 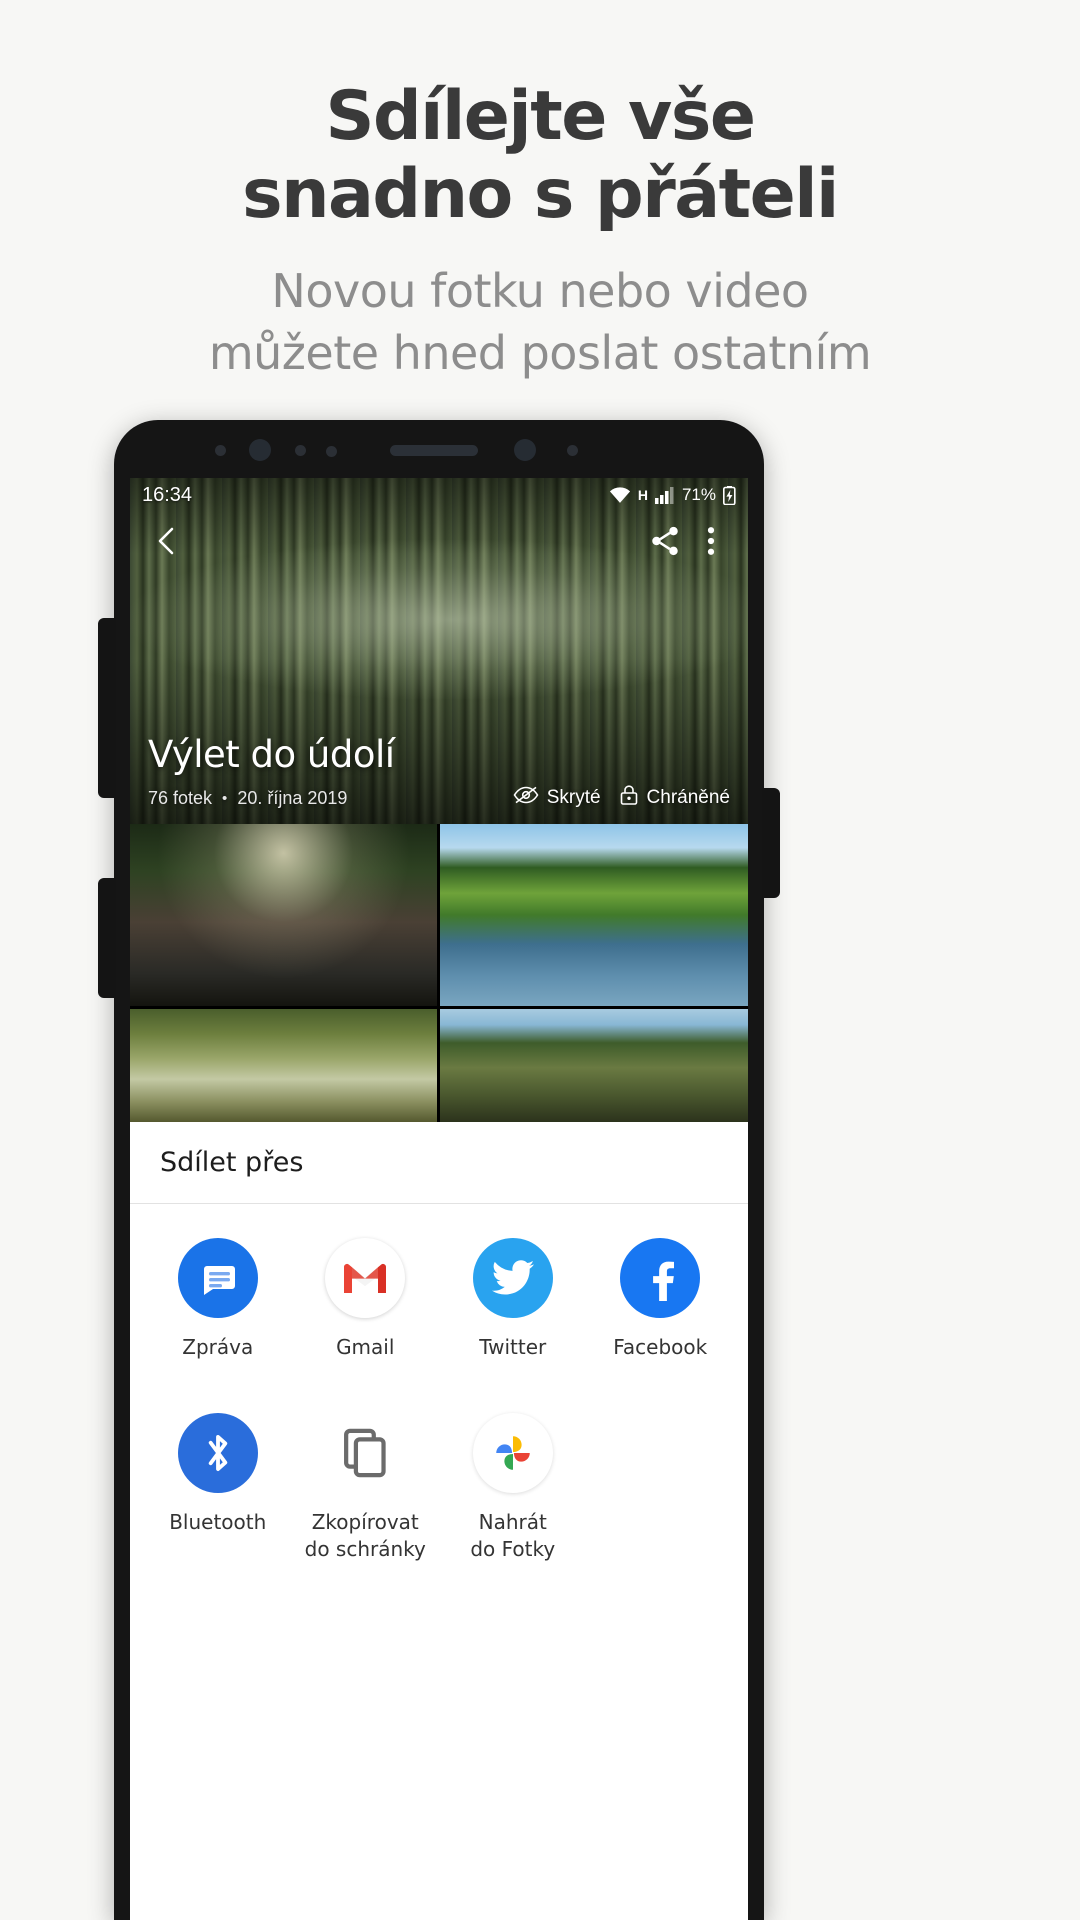 I want to click on hidden-label: Skryté, so click(x=573, y=797).